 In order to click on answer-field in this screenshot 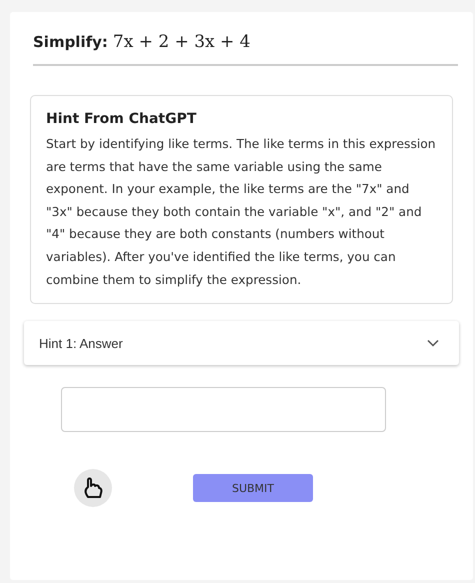, I will do `click(223, 409)`.